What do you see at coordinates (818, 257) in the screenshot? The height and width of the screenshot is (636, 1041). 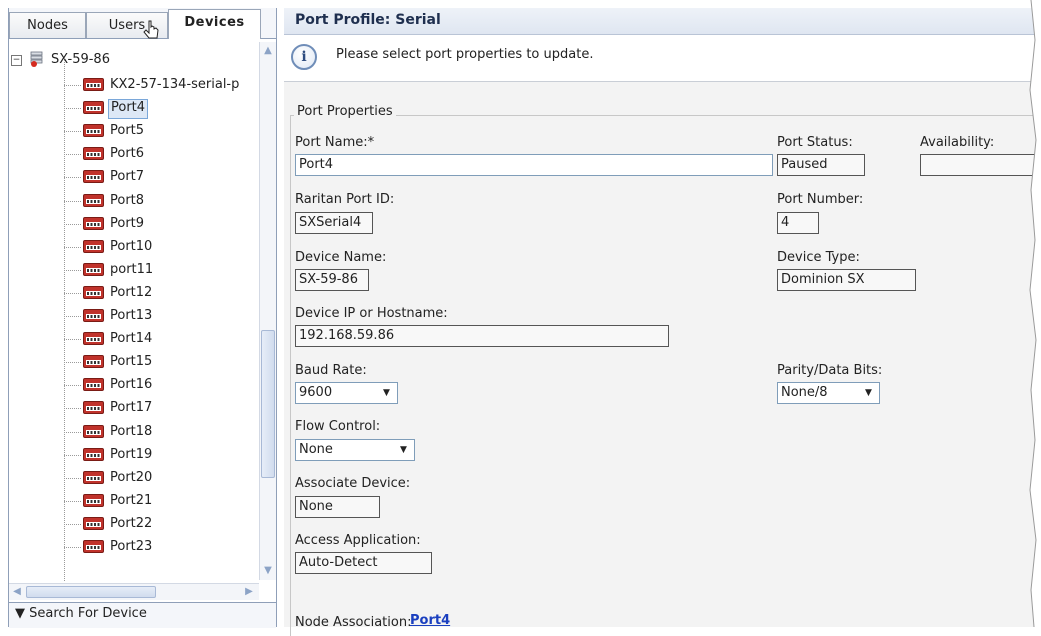 I see `device-type-label: Device Type:` at bounding box center [818, 257].